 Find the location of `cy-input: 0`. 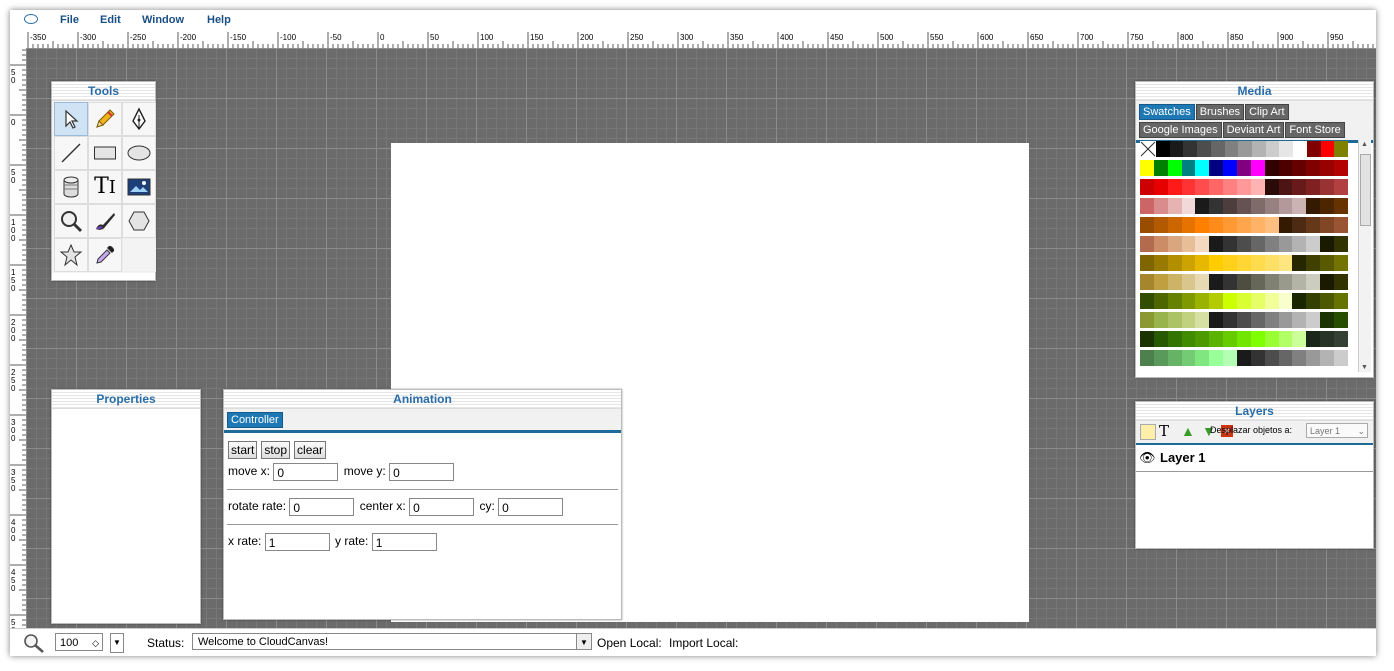

cy-input: 0 is located at coordinates (531, 507).